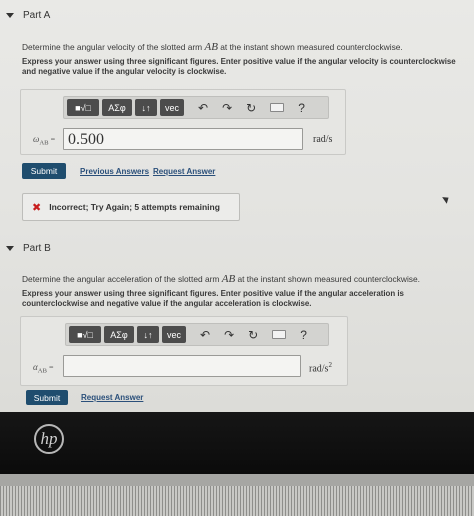 This screenshot has height=516, width=474. Describe the element at coordinates (37, 15) in the screenshot. I see `part-a-title: Part A` at that location.